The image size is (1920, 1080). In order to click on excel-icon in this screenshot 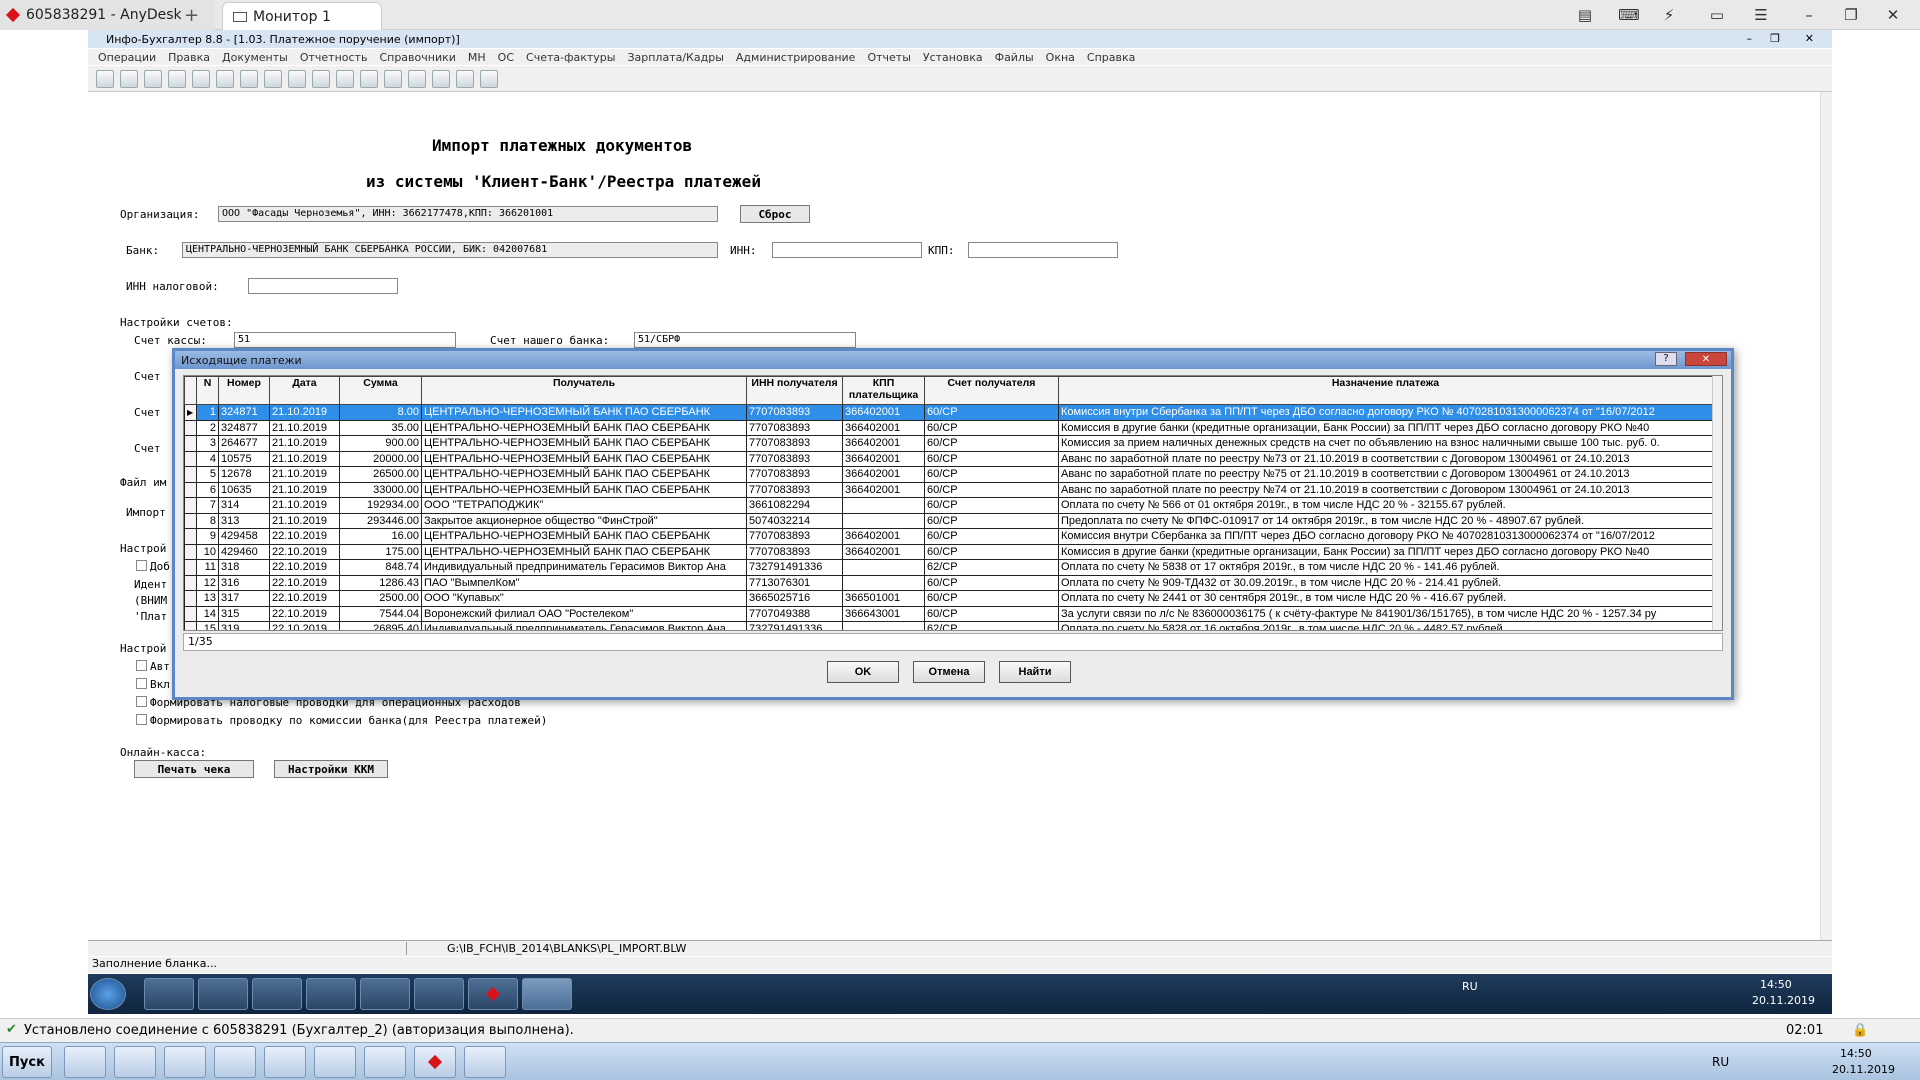, I will do `click(369, 78)`.